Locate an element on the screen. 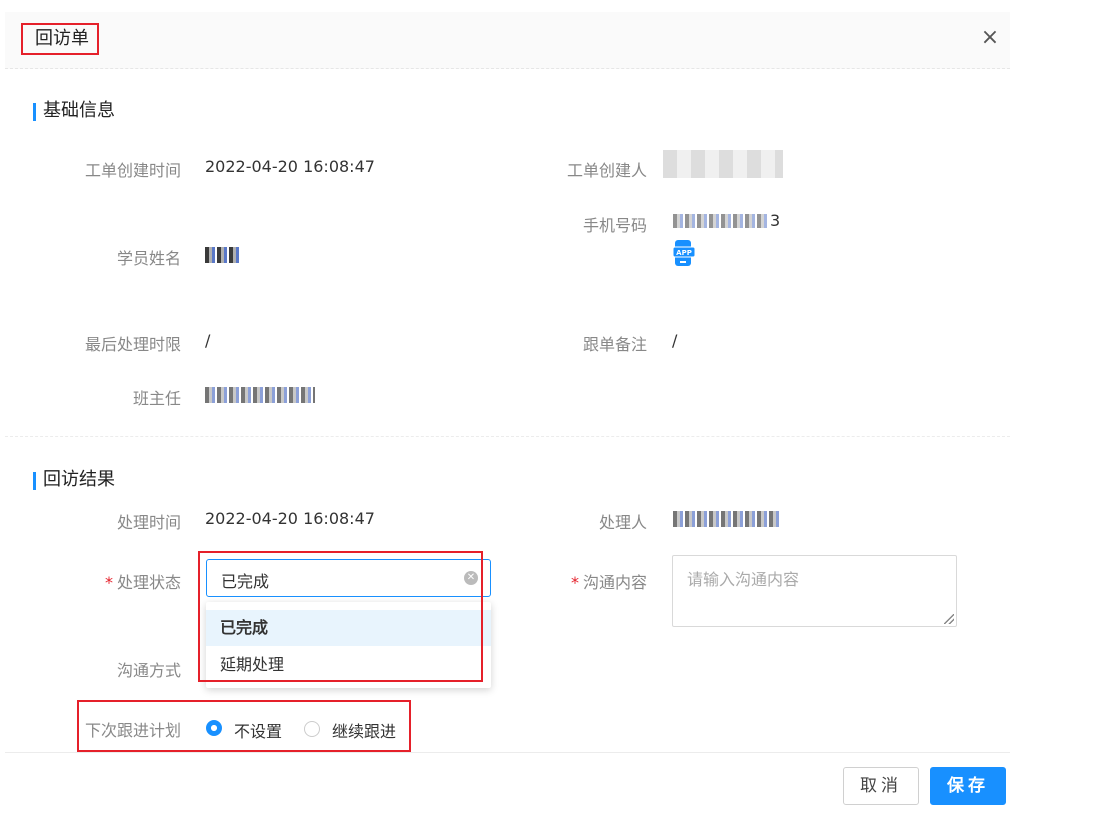  dialog-title: 回访单 is located at coordinates (62, 38).